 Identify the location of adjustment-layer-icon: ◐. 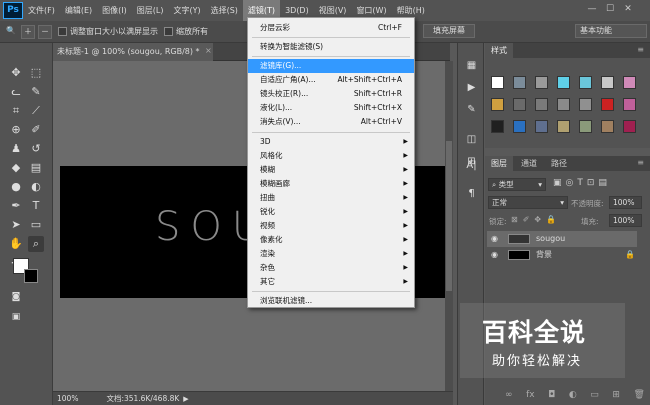
(573, 396).